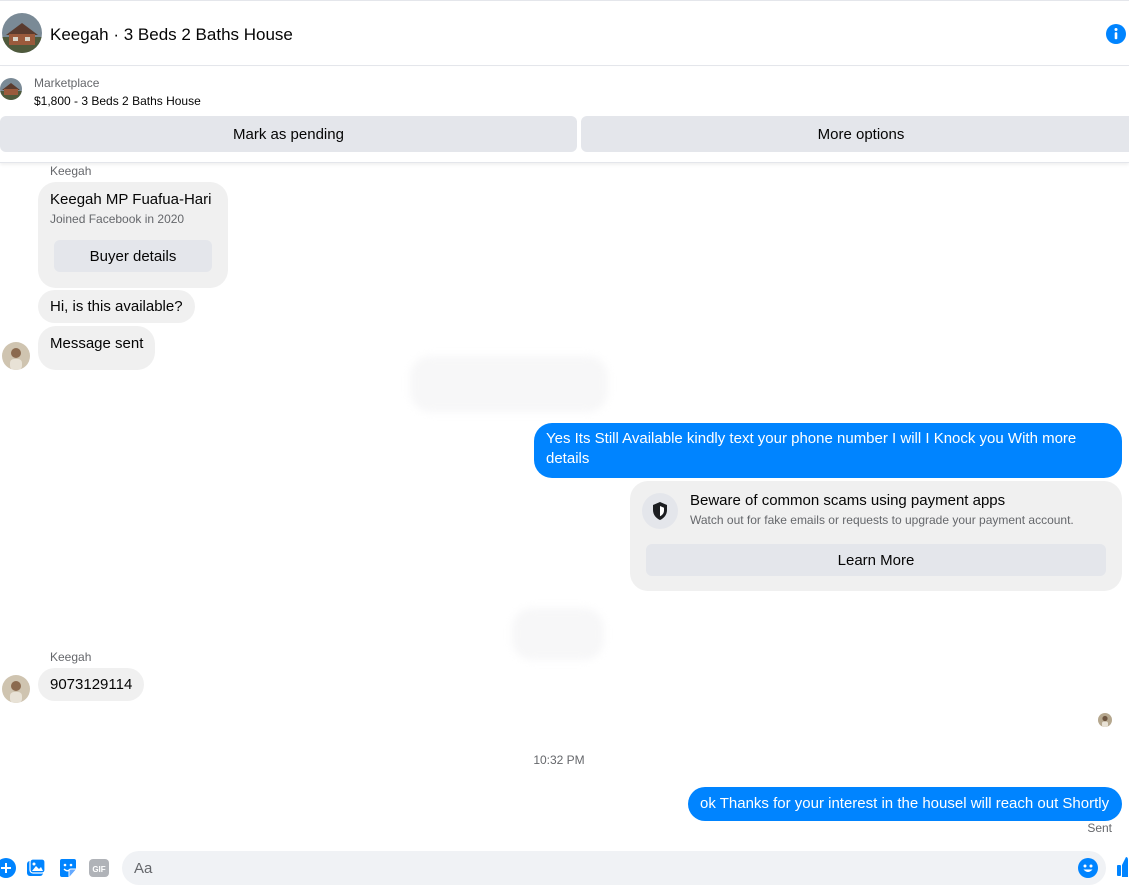  I want to click on buyer-details-button: Buyer details, so click(133, 256).